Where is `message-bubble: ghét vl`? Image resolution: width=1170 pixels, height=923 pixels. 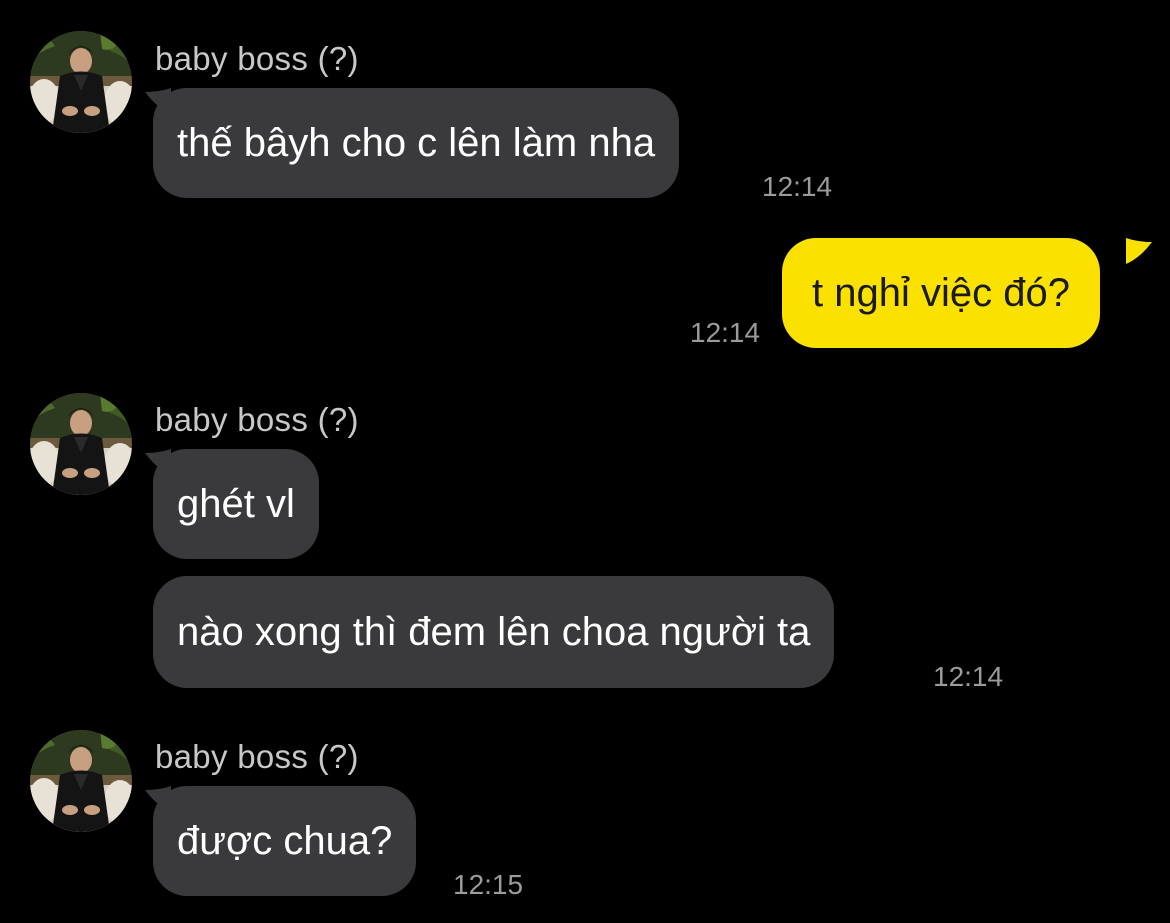
message-bubble: ghét vl is located at coordinates (236, 504).